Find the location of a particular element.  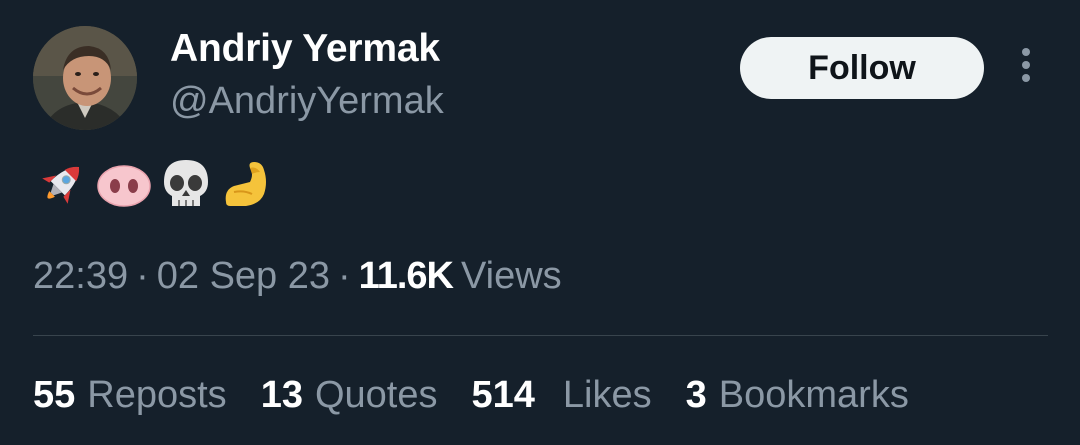

more-vertical-icon is located at coordinates (1026, 67).